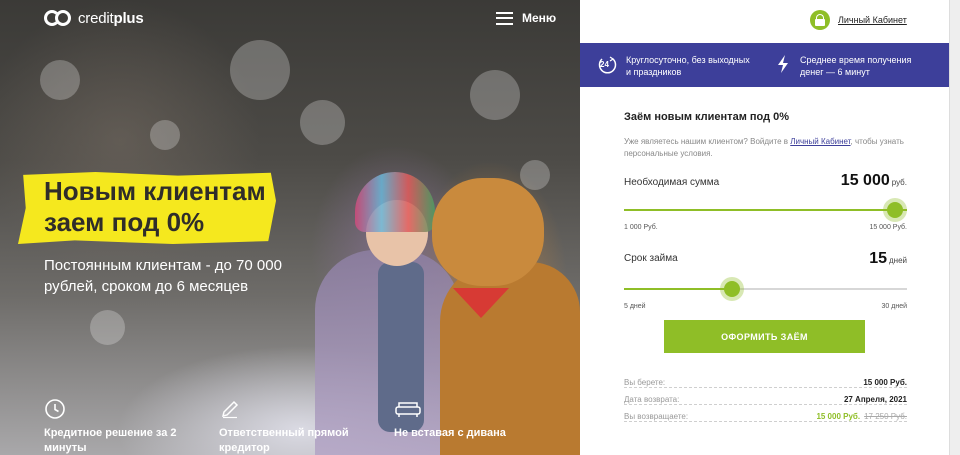  Describe the element at coordinates (897, 260) in the screenshot. I see `term-unit: дней` at that location.